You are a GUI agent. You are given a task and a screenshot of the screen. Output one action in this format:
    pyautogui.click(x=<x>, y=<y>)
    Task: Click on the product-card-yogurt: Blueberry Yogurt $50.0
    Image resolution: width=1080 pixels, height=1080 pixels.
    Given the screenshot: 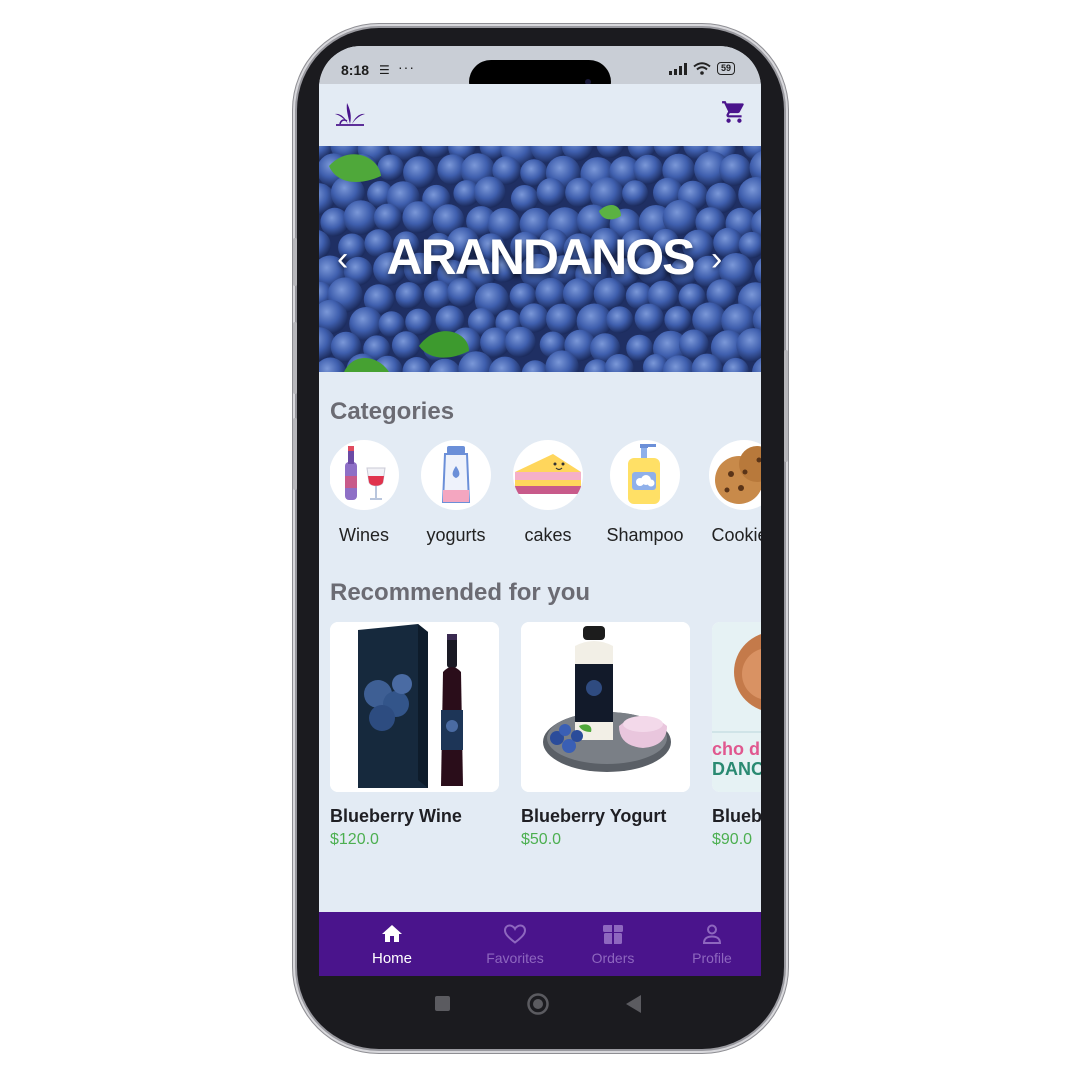 What is the action you would take?
    pyautogui.click(x=605, y=735)
    